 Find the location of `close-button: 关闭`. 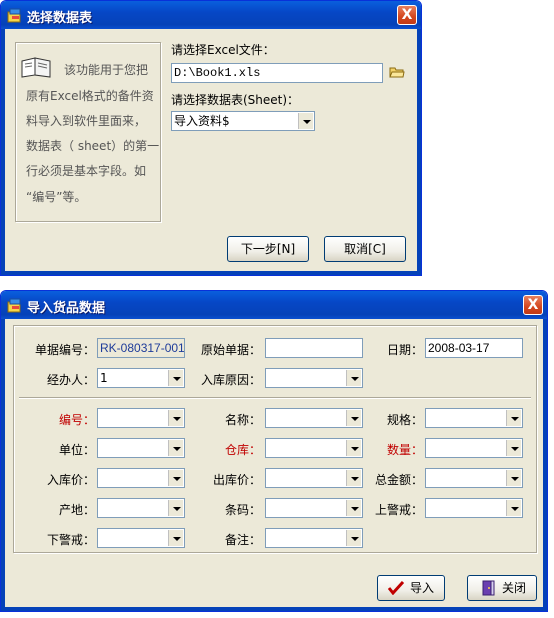

close-button: 关闭 is located at coordinates (502, 588).